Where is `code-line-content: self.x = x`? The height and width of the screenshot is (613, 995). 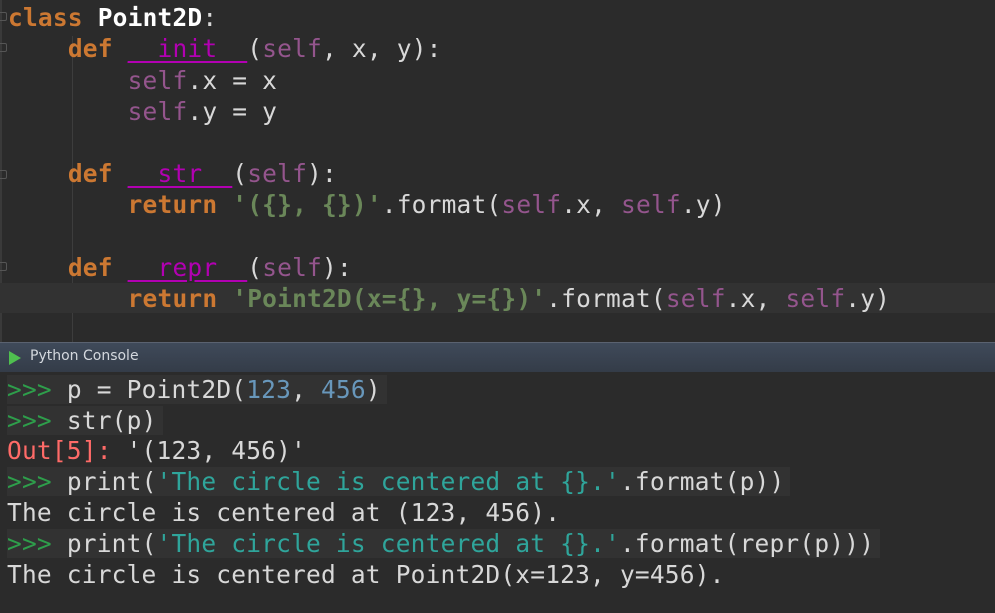
code-line-content: self.x = x is located at coordinates (142, 80).